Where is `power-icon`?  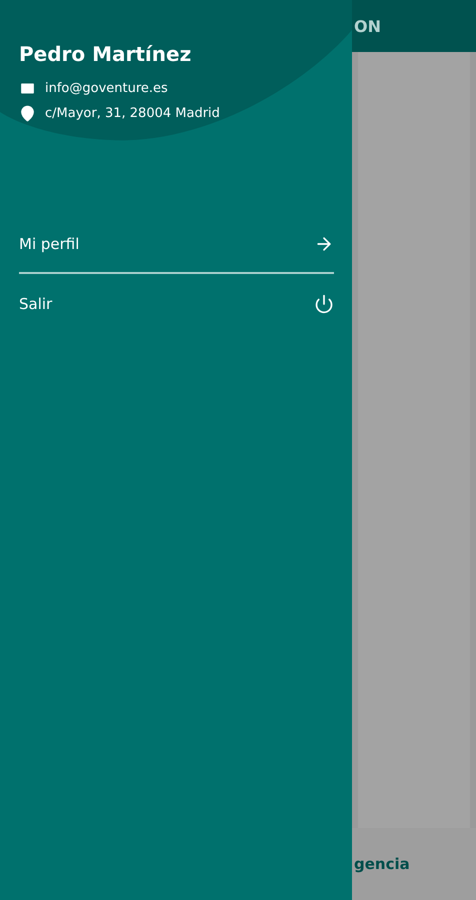
power-icon is located at coordinates (324, 304).